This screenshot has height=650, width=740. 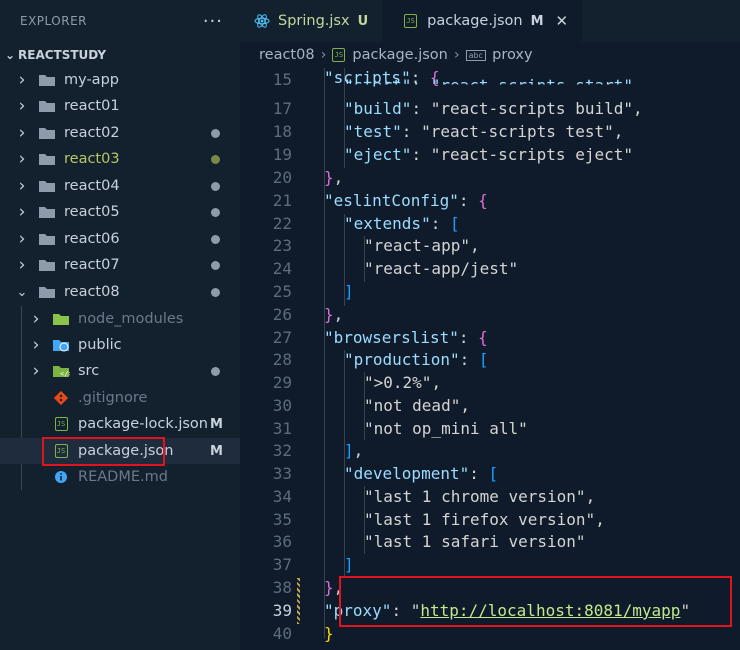 I want to click on tree-item: › react04, so click(x=120, y=186).